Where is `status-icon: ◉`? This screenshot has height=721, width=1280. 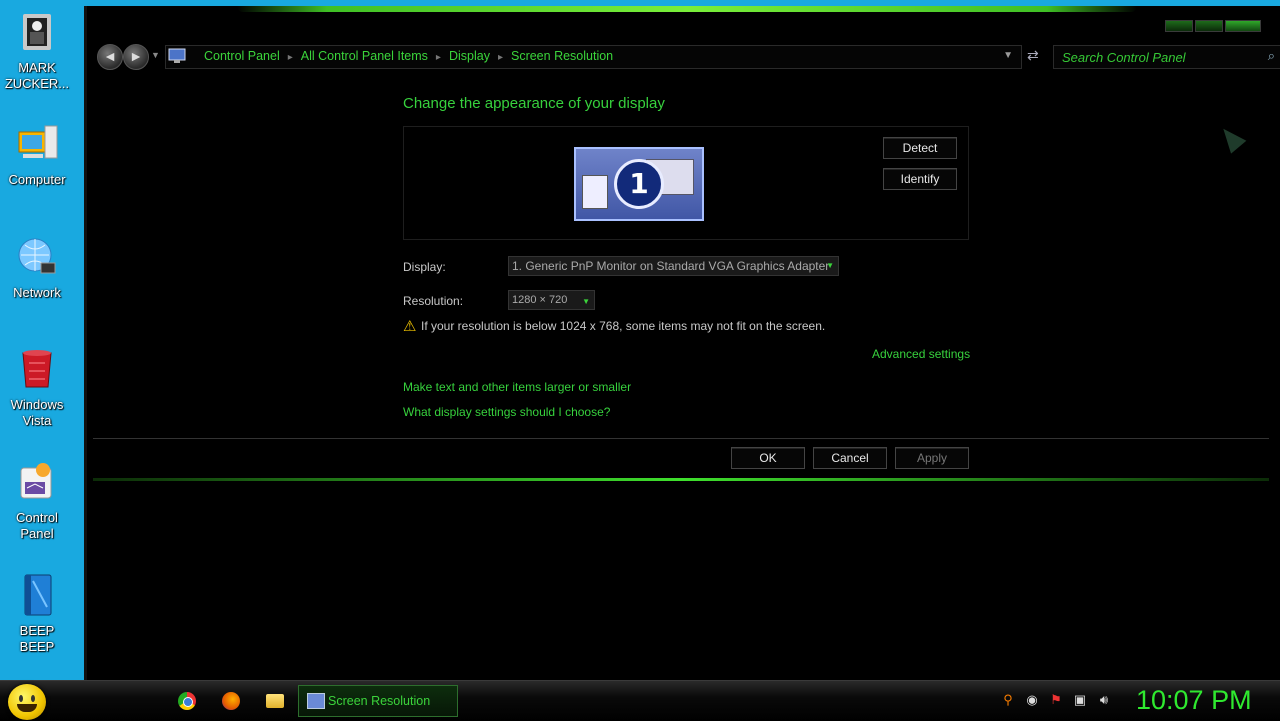
status-icon: ◉ is located at coordinates (1032, 700).